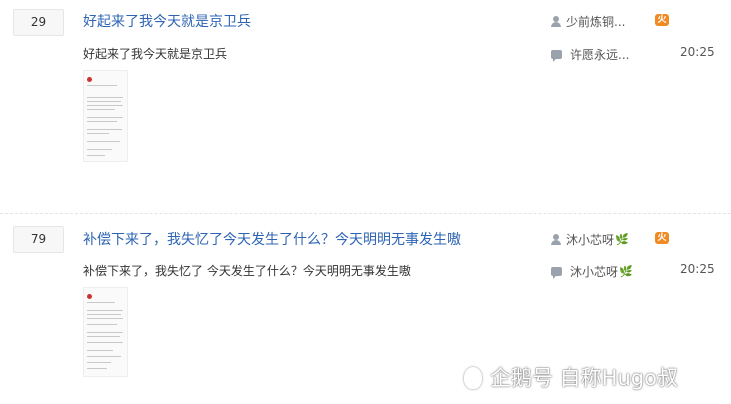 The image size is (731, 404). I want to click on thread-divider, so click(365, 213).